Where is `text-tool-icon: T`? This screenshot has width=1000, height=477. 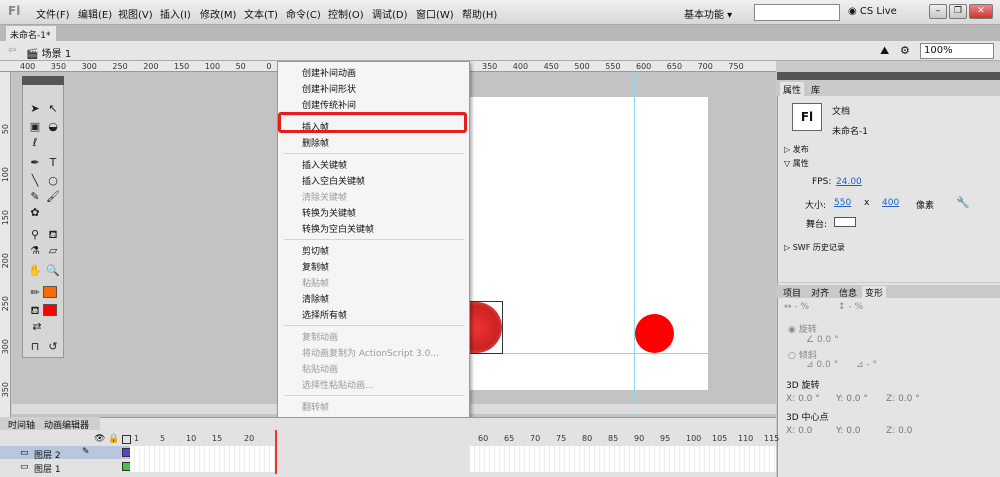 text-tool-icon: T is located at coordinates (53, 162).